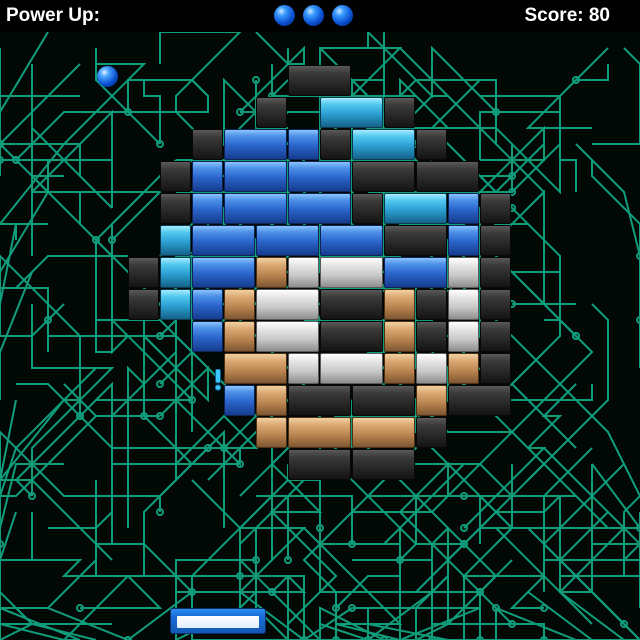 This screenshot has width=640, height=640. What do you see at coordinates (567, 15) in the screenshot?
I see `score-label: Score: 80` at bounding box center [567, 15].